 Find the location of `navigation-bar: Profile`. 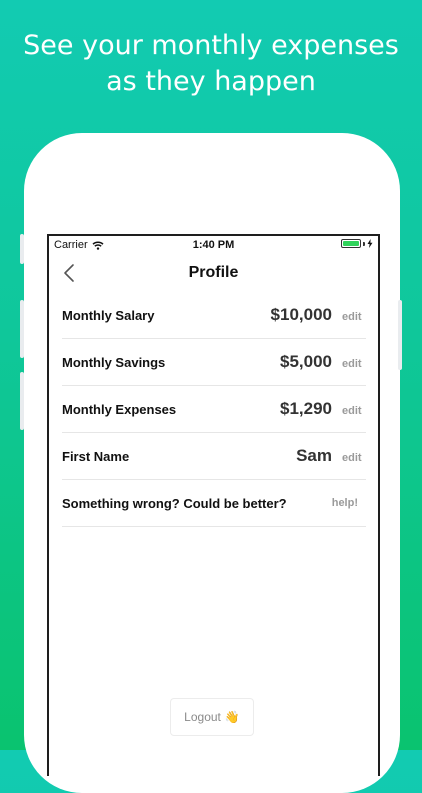

navigation-bar: Profile is located at coordinates (213, 274).